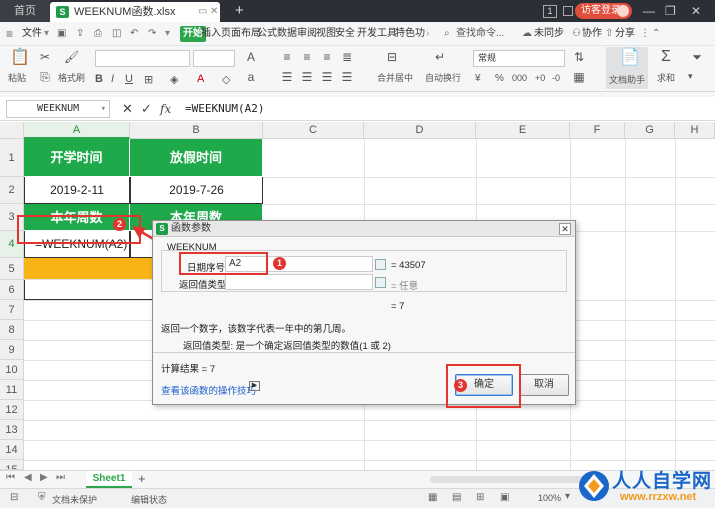  Describe the element at coordinates (12, 269) in the screenshot. I see `row-header-5: 5` at that location.